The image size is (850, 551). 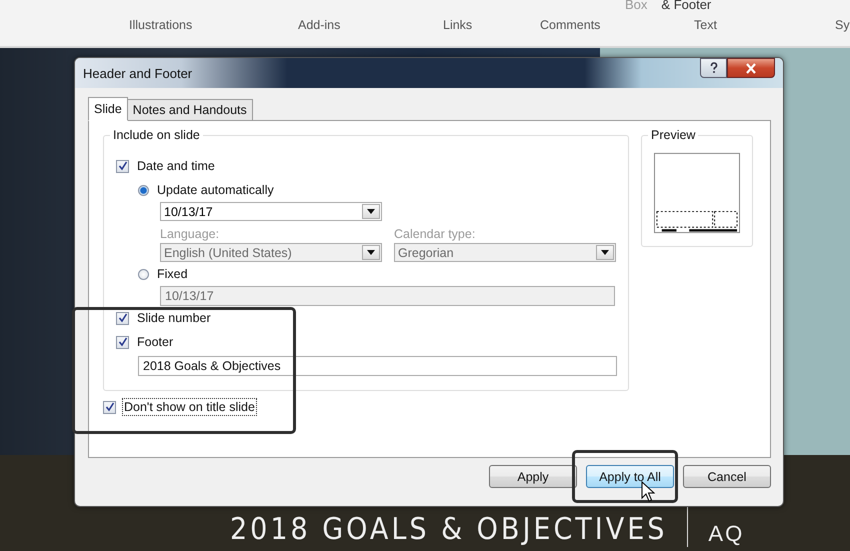 What do you see at coordinates (271, 211) in the screenshot?
I see `date-dropdown: 10/13/17` at bounding box center [271, 211].